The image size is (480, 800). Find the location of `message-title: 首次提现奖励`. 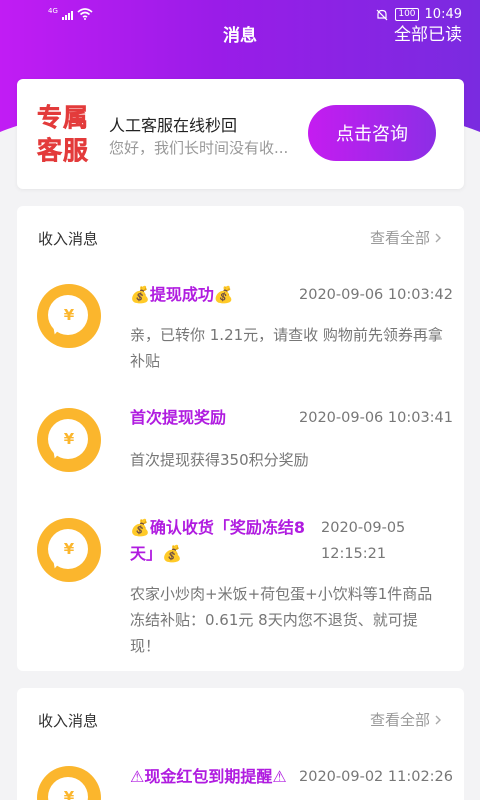

message-title: 首次提现奖励 is located at coordinates (178, 417).